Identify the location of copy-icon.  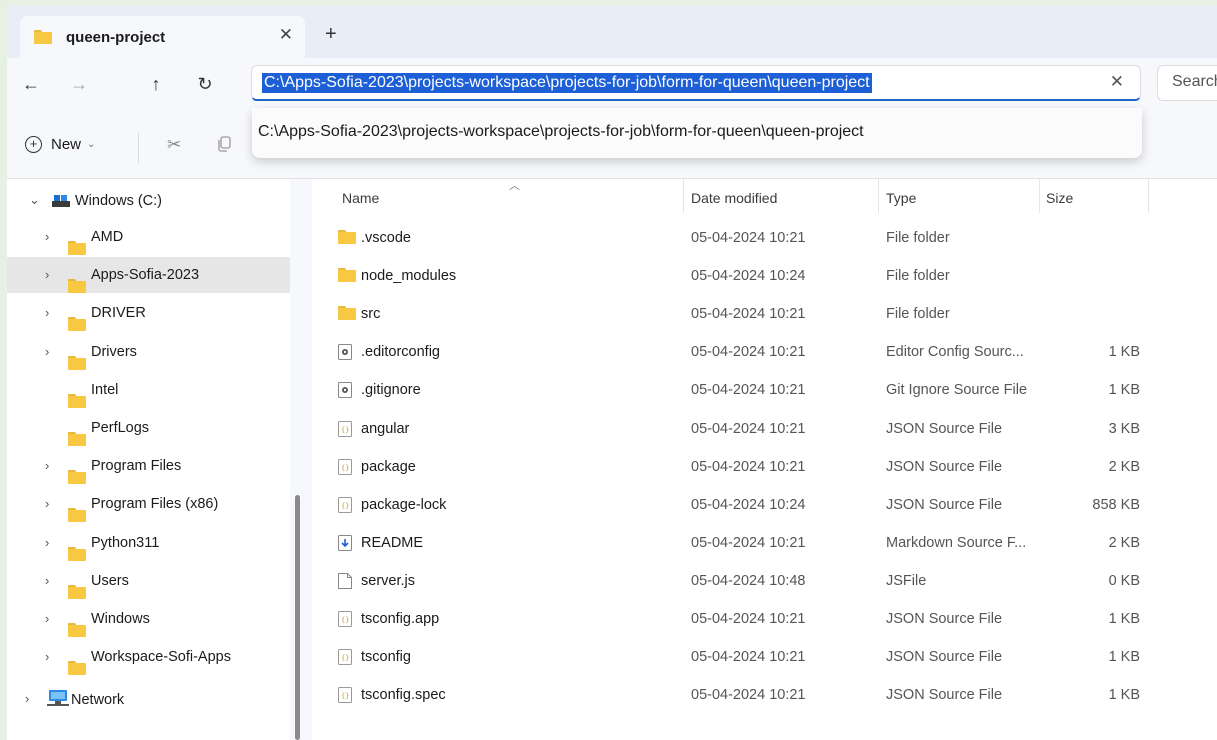
(224, 144).